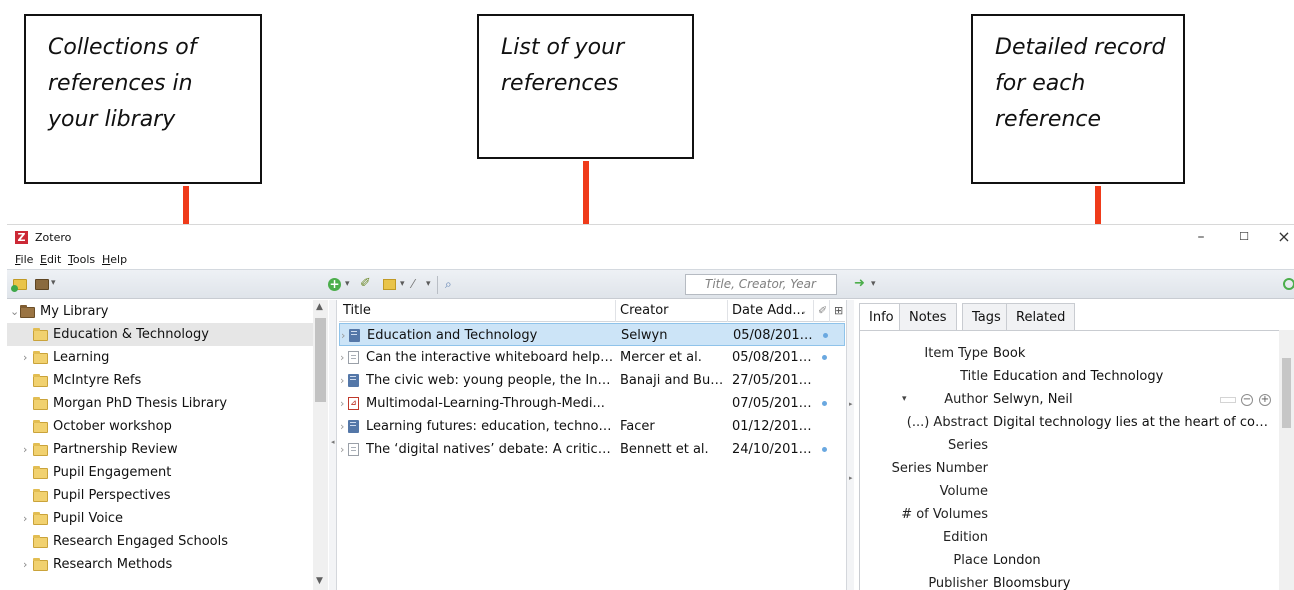  Describe the element at coordinates (160, 357) in the screenshot. I see `collection-item: › Learning` at that location.